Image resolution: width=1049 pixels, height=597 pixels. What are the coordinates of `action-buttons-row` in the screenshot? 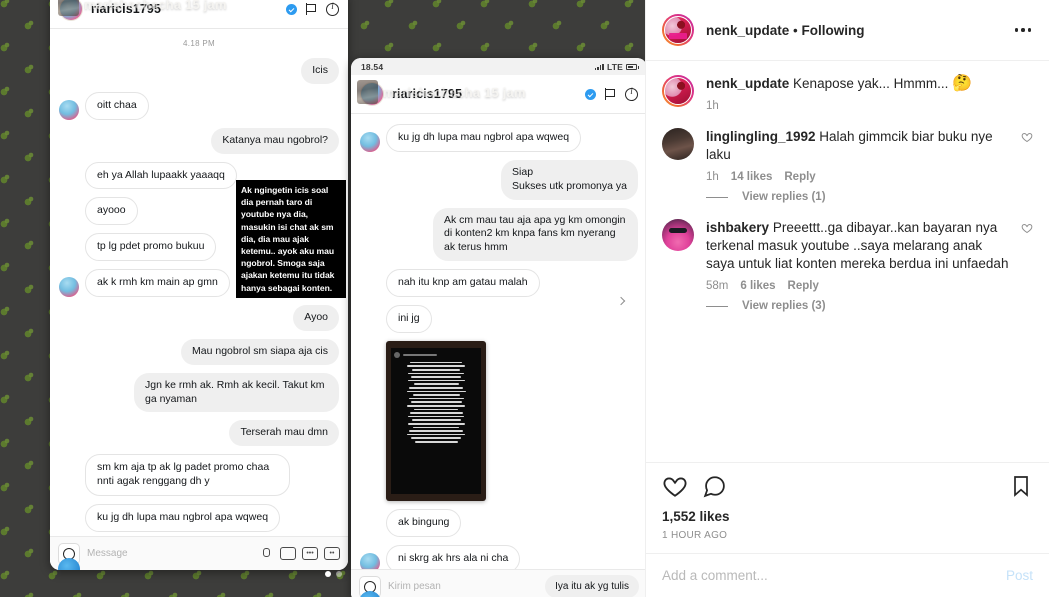 It's located at (847, 486).